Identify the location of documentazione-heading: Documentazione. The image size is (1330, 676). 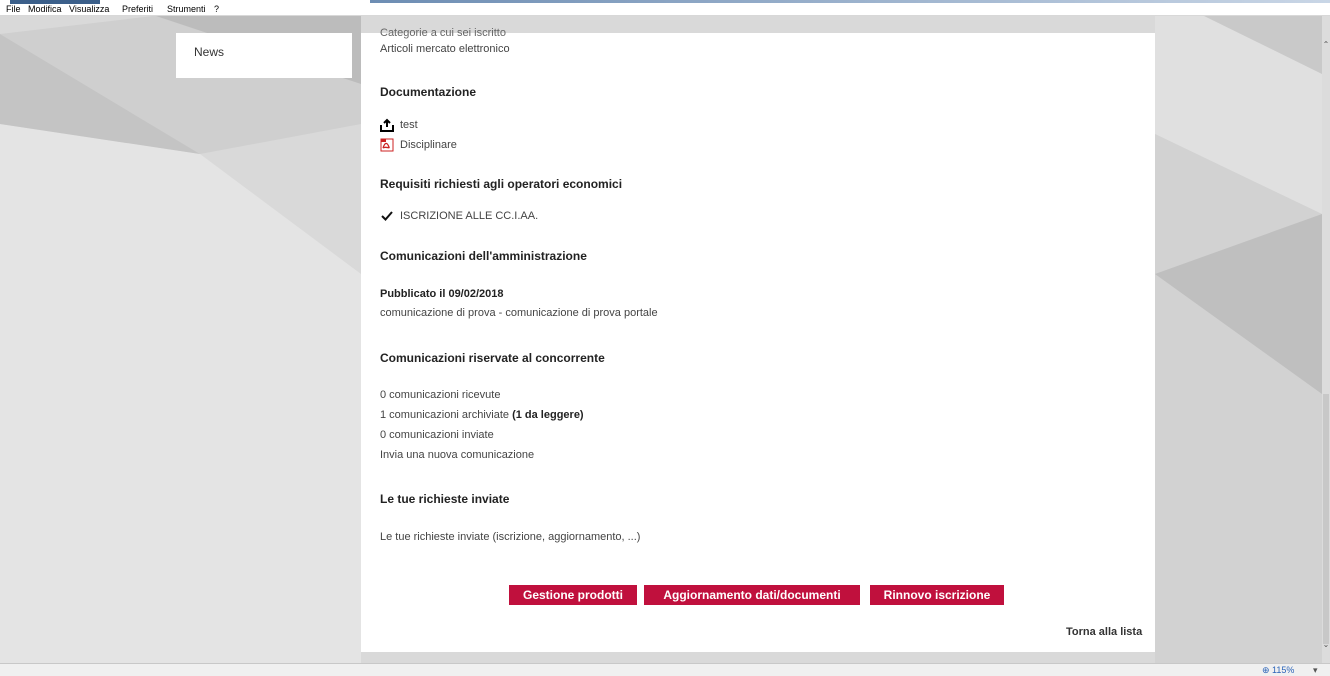
(428, 92).